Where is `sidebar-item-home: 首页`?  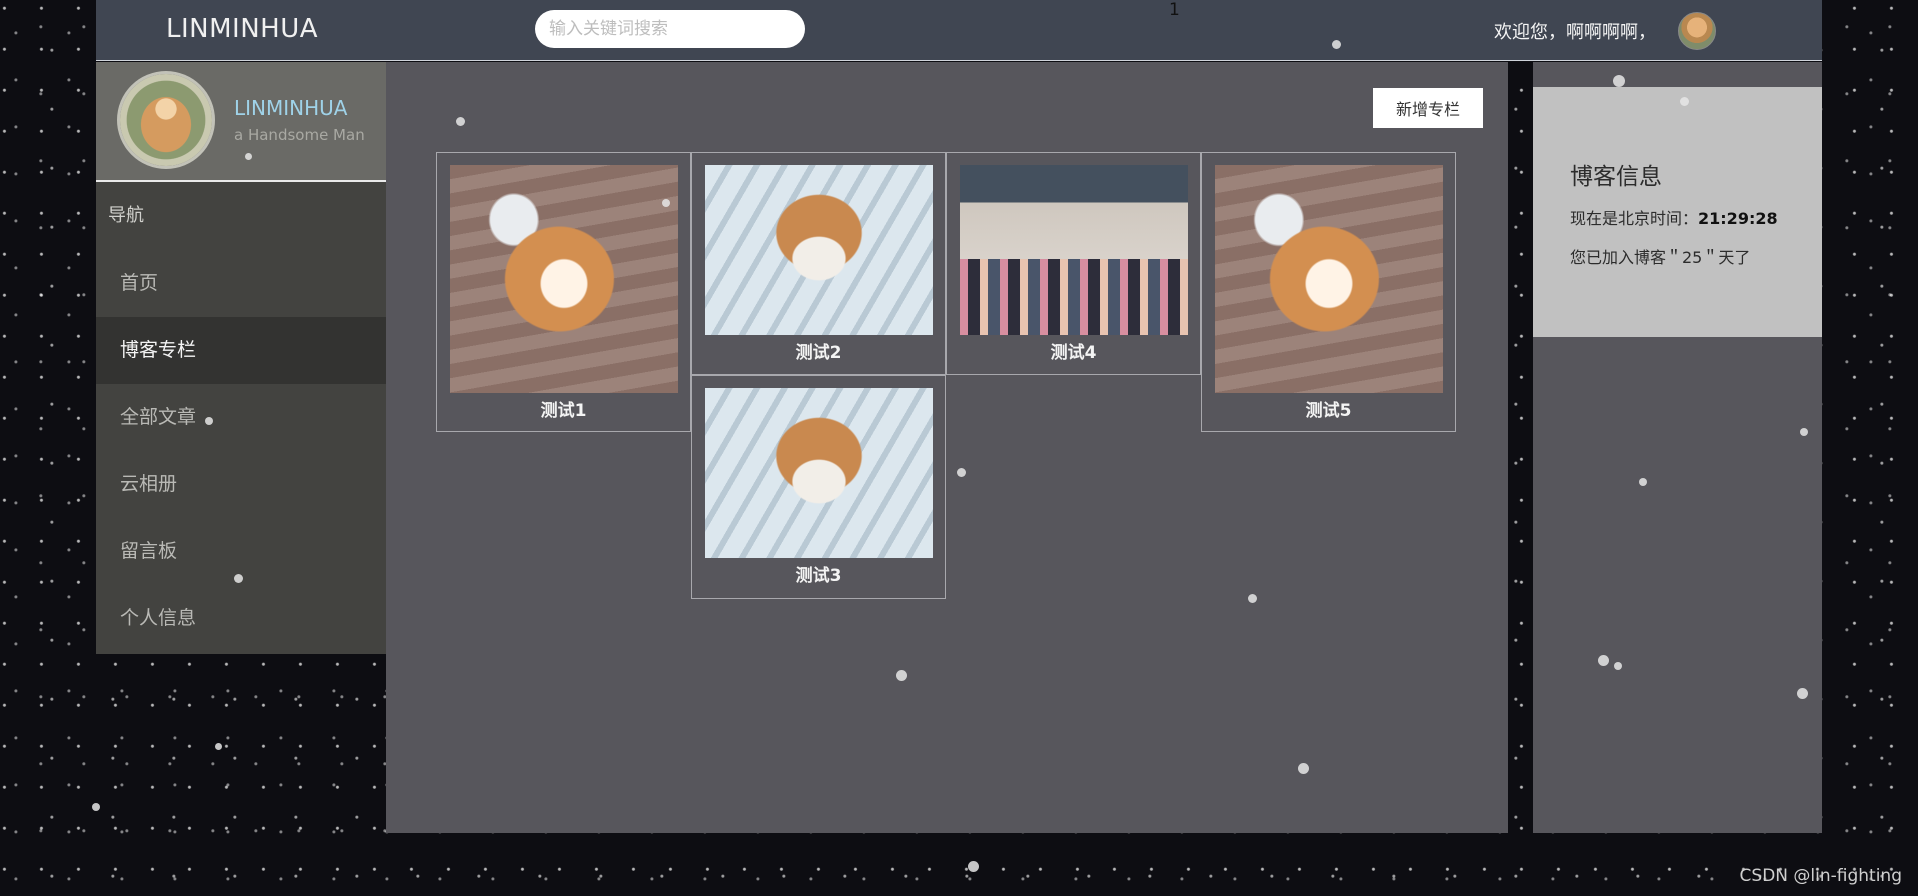
sidebar-item-home: 首页 is located at coordinates (241, 283).